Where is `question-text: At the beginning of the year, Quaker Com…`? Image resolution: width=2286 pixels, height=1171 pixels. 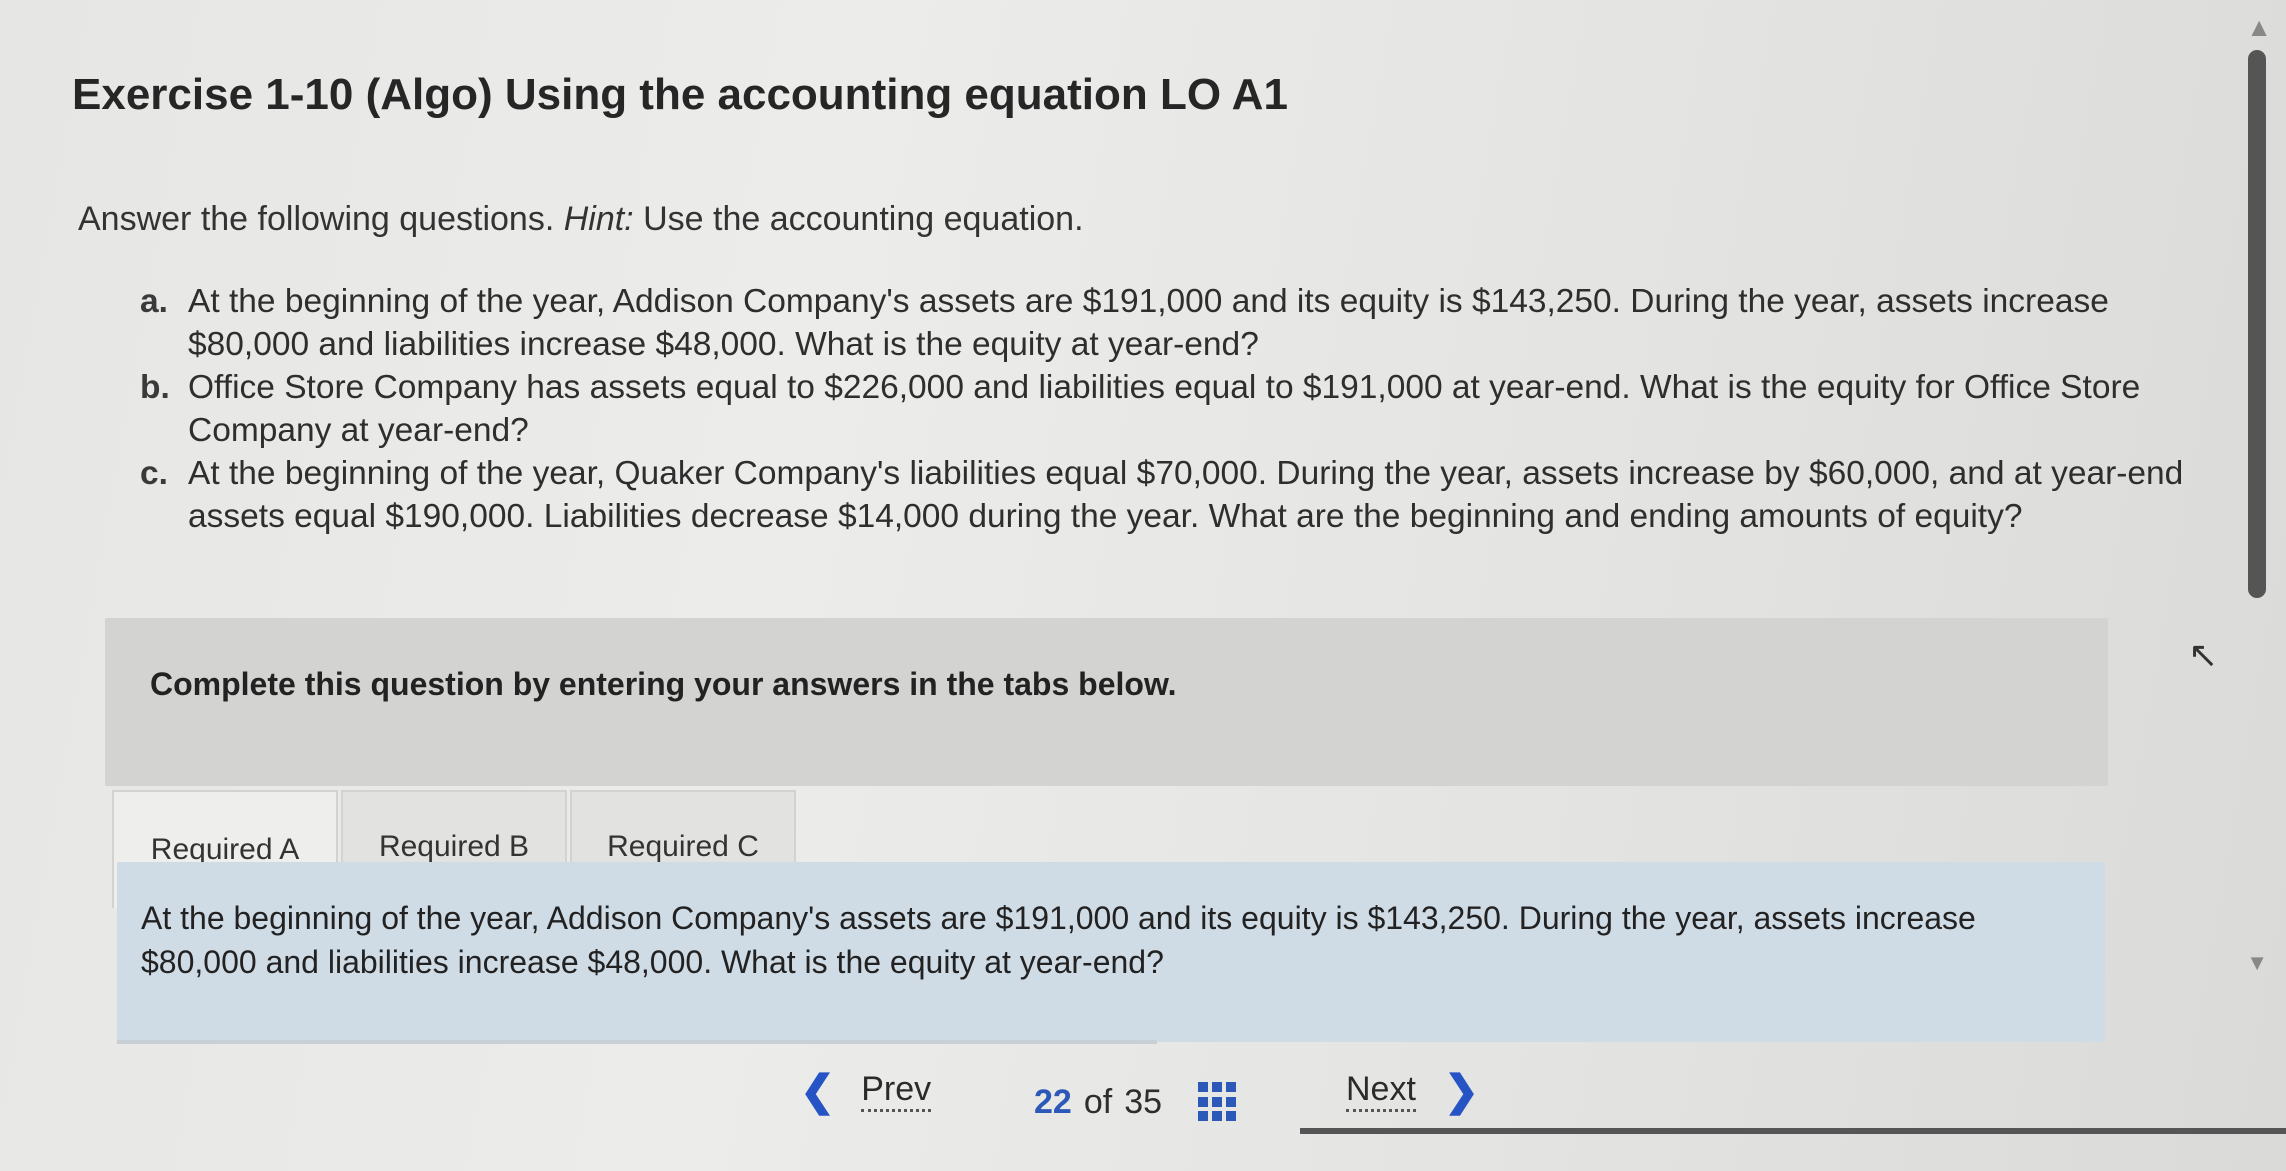
question-text: At the beginning of the year, Quaker Com… is located at coordinates (1186, 495).